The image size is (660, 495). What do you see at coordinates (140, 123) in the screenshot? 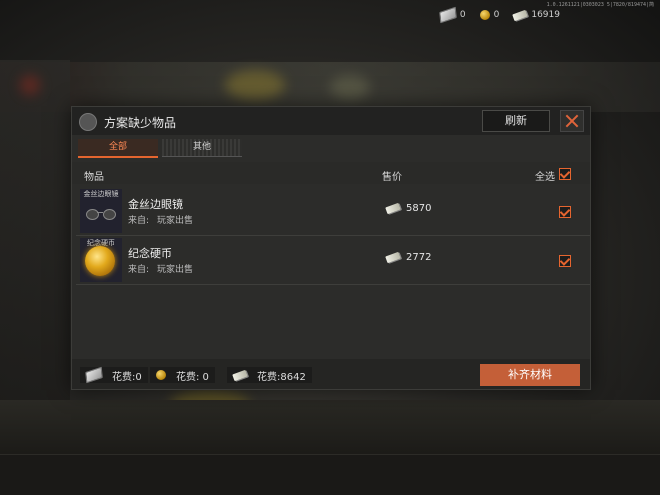
I see `dialog-title: 方案缺少物品` at bounding box center [140, 123].